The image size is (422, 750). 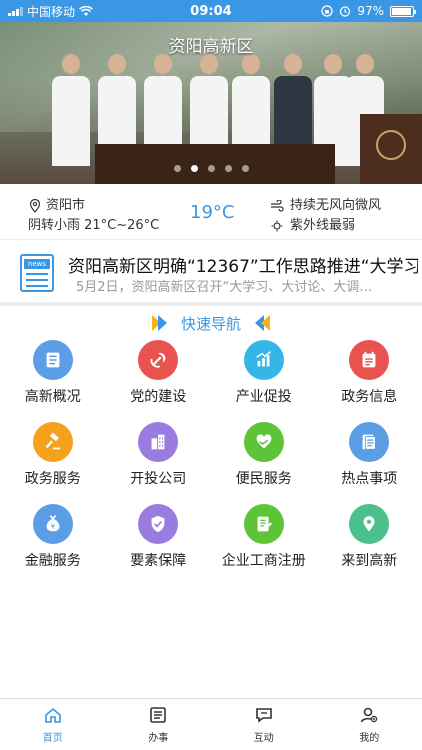 What do you see at coordinates (277, 206) in the screenshot?
I see `wind-icon` at bounding box center [277, 206].